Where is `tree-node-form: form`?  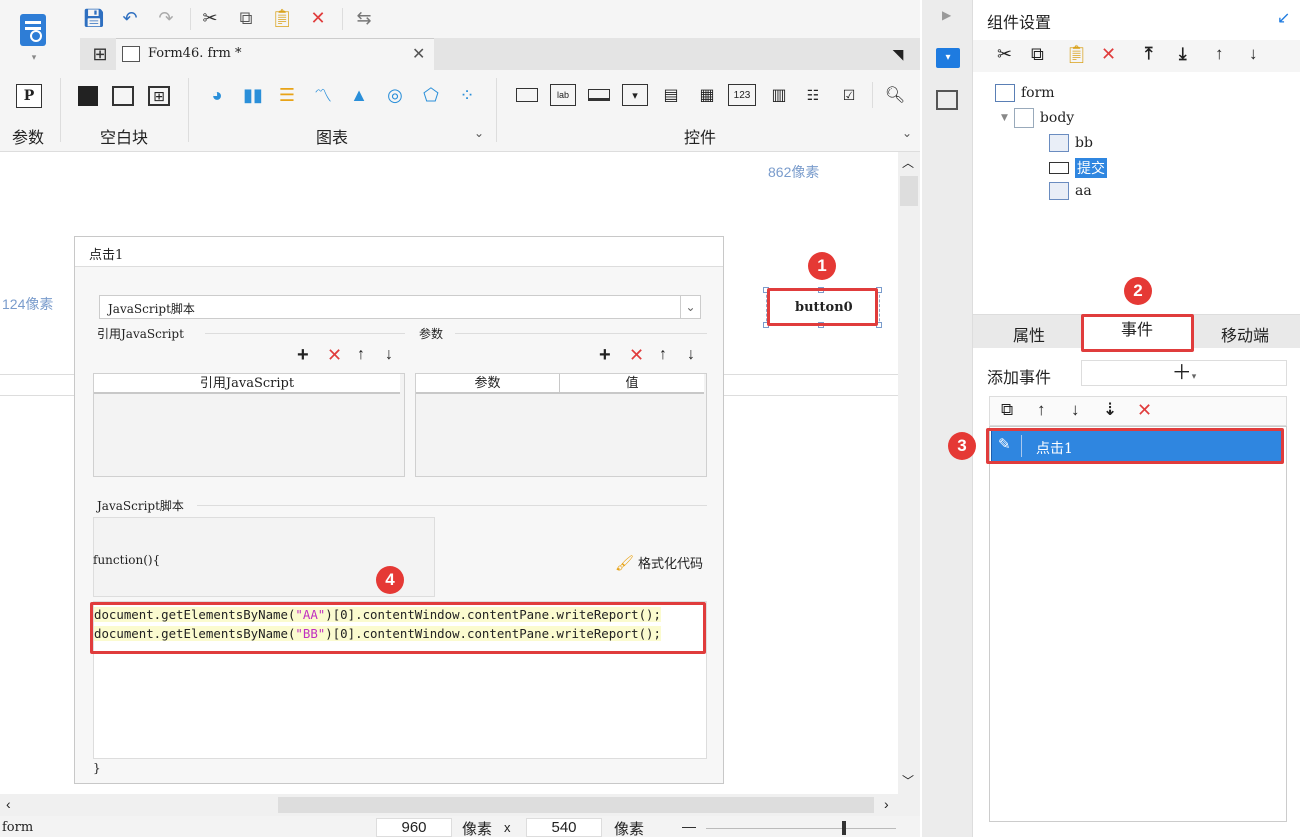
tree-node-form: form is located at coordinates (1025, 93).